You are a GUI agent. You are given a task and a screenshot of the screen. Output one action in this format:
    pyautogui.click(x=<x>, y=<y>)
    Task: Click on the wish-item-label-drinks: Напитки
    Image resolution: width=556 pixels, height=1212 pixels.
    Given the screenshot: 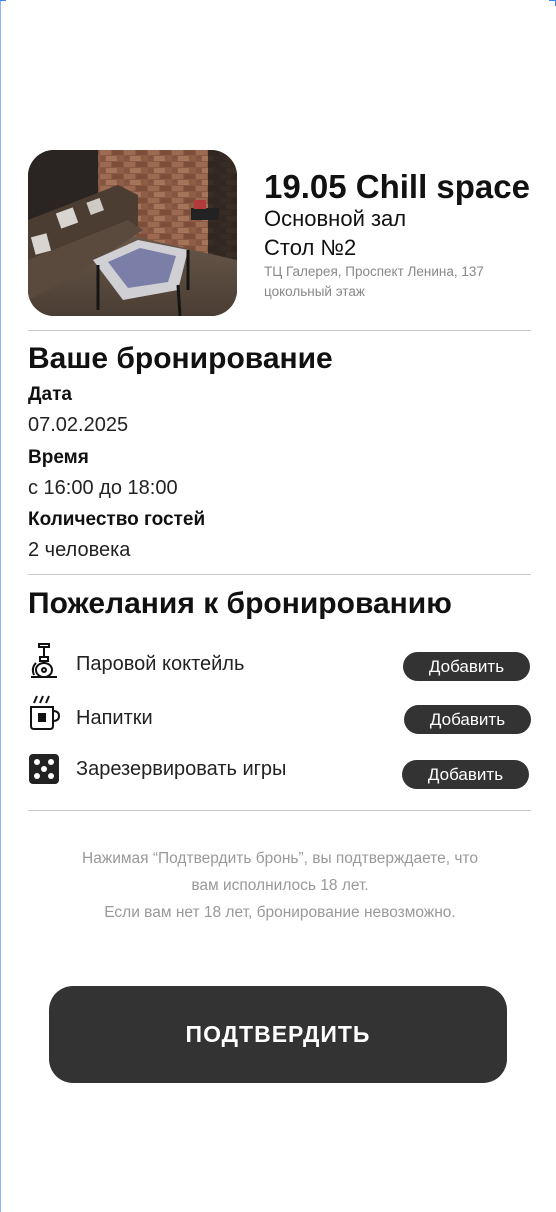 What is the action you would take?
    pyautogui.click(x=114, y=718)
    